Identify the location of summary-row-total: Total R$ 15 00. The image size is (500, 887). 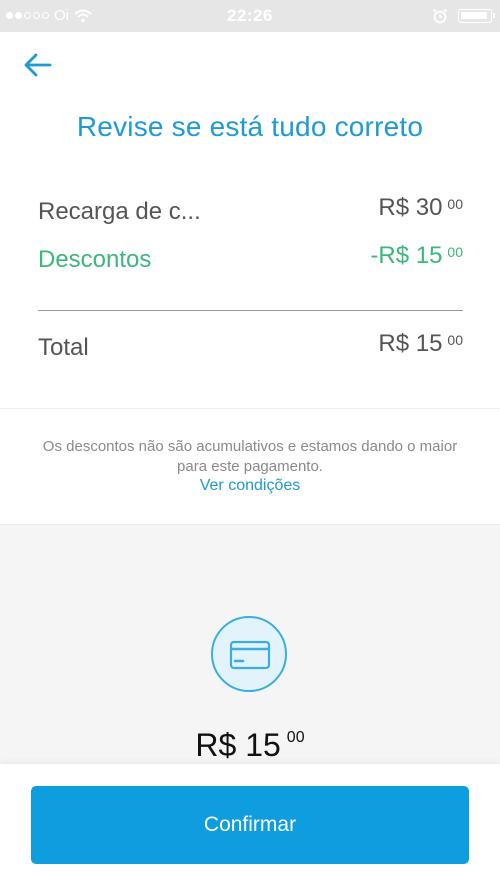
(250, 352).